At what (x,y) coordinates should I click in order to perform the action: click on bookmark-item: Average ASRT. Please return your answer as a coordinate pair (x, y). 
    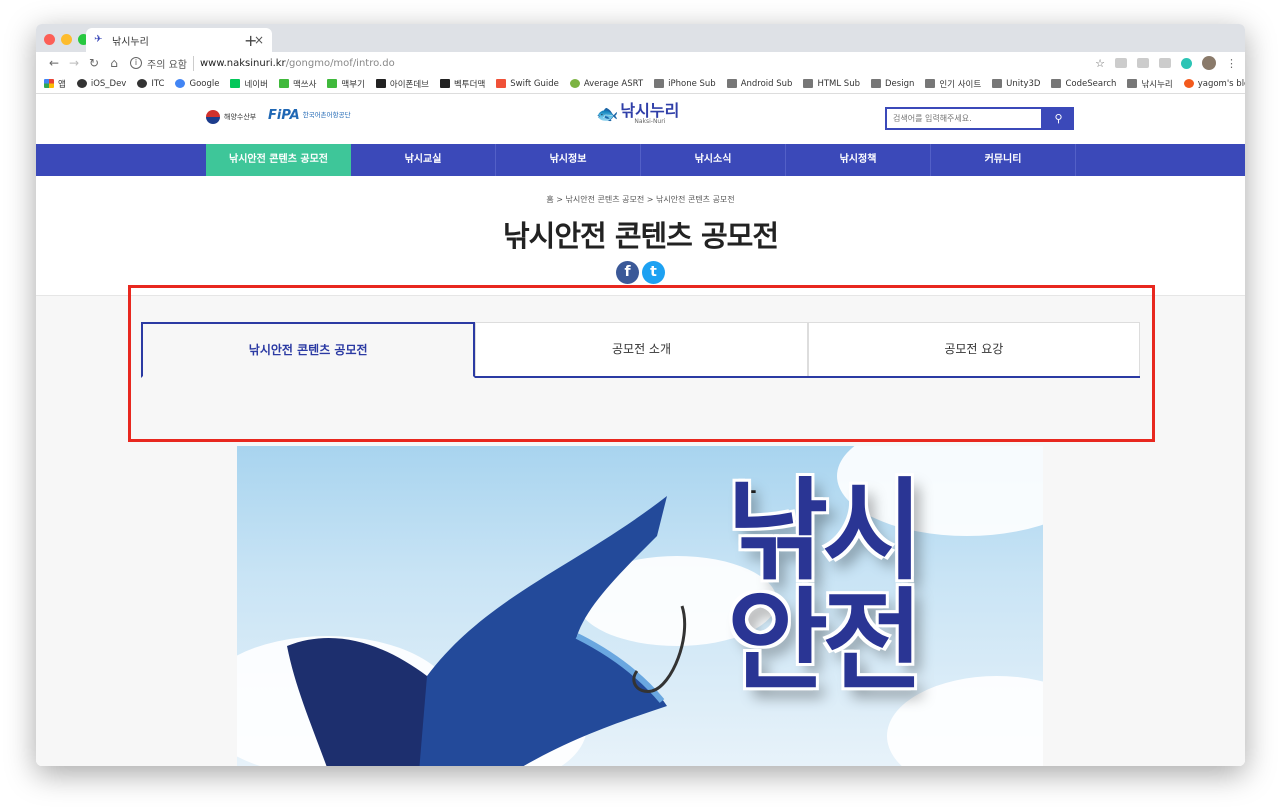
    Looking at the image, I should click on (606, 83).